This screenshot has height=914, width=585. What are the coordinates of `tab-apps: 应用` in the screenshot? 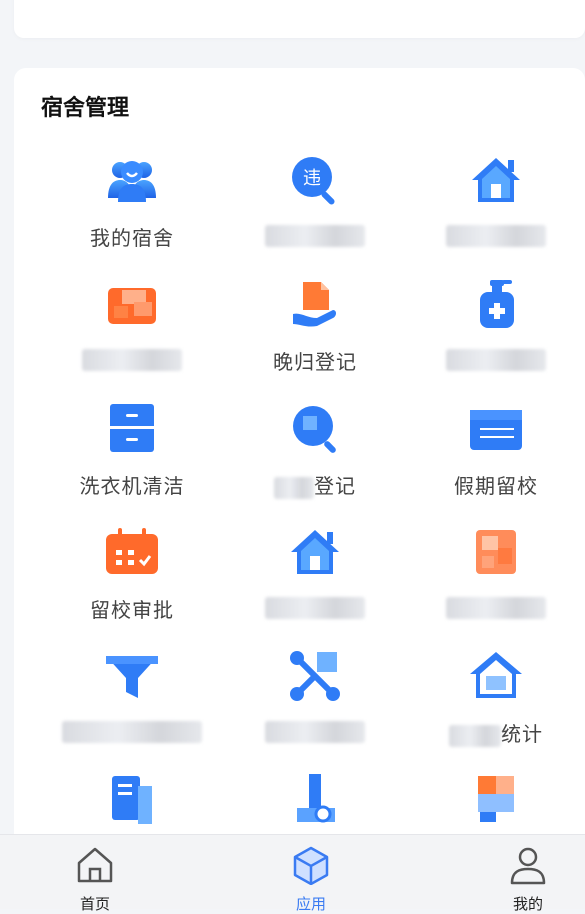 It's located at (311, 874).